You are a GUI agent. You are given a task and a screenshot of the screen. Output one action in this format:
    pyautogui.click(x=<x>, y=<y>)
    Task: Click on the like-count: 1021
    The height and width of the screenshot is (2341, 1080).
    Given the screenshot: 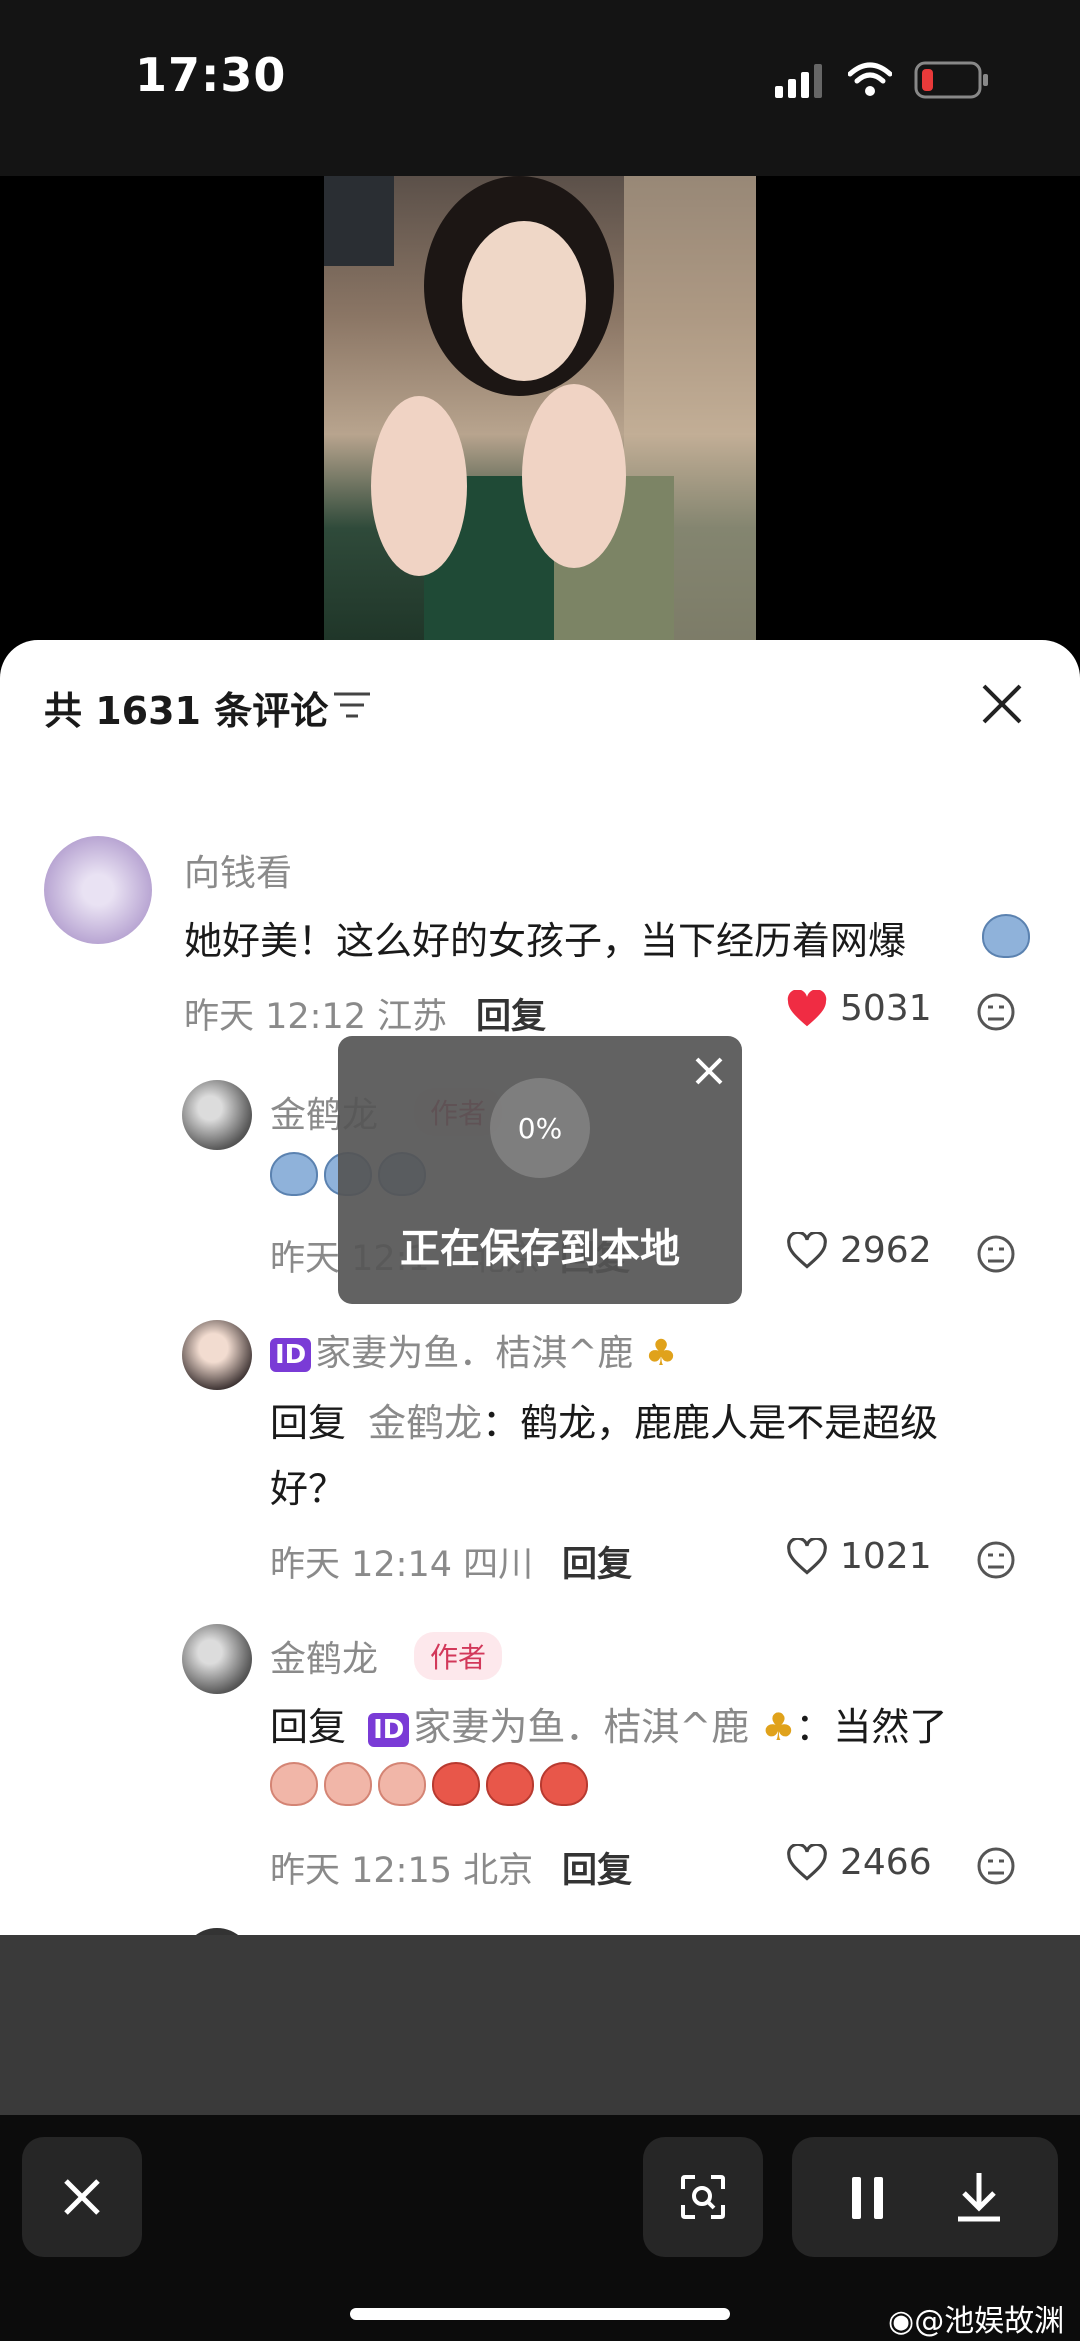 What is the action you would take?
    pyautogui.click(x=886, y=1556)
    